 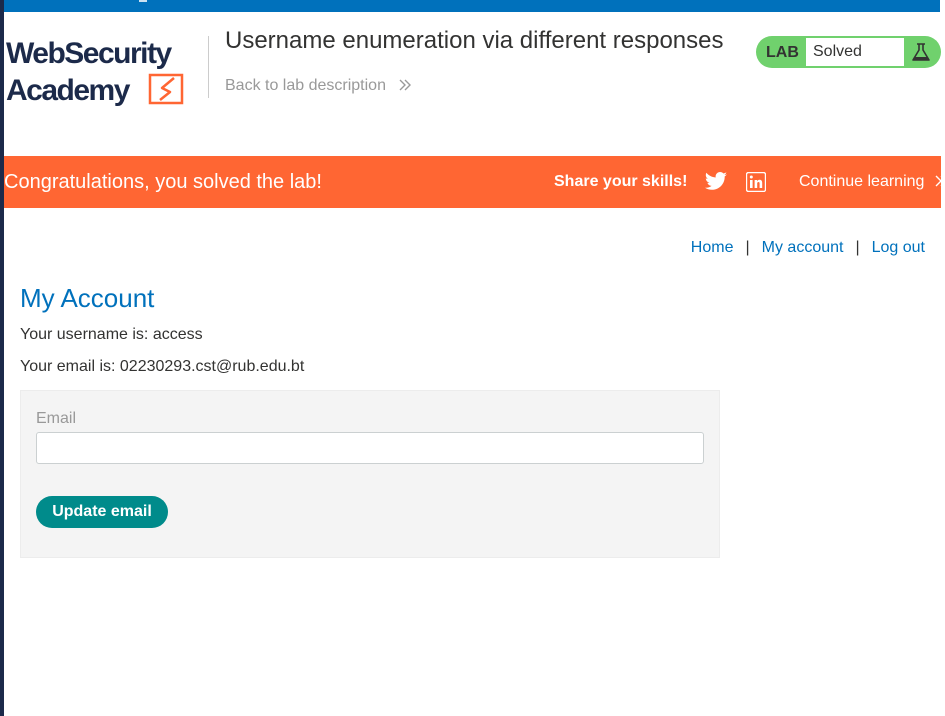 I want to click on lab-badge: LAB, so click(x=782, y=52).